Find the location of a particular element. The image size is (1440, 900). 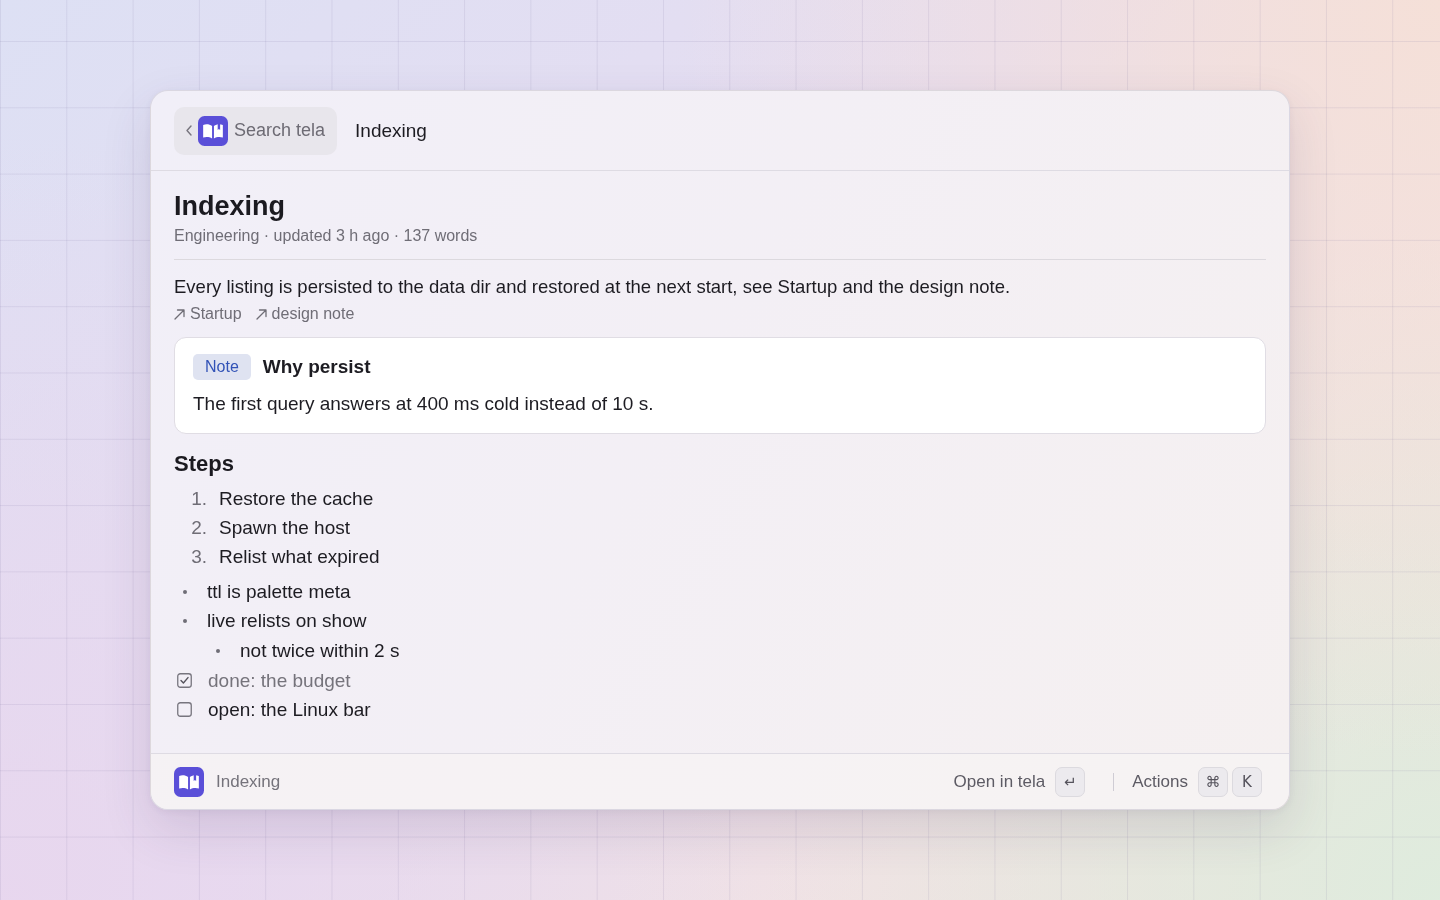

list-item-text: Relist what expired is located at coordinates (299, 556).